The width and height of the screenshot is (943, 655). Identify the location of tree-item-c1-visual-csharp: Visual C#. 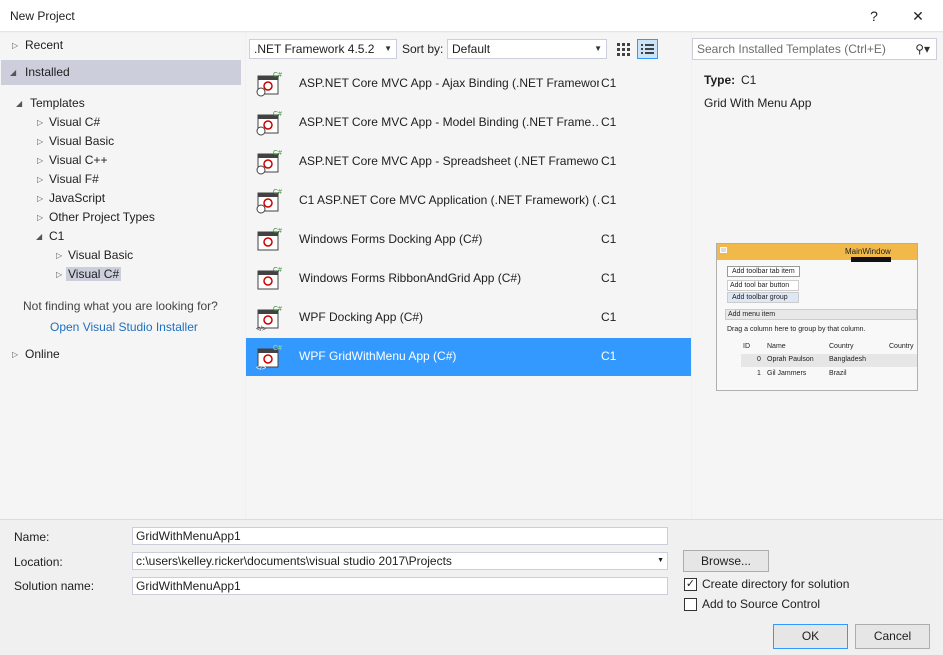
(94, 274).